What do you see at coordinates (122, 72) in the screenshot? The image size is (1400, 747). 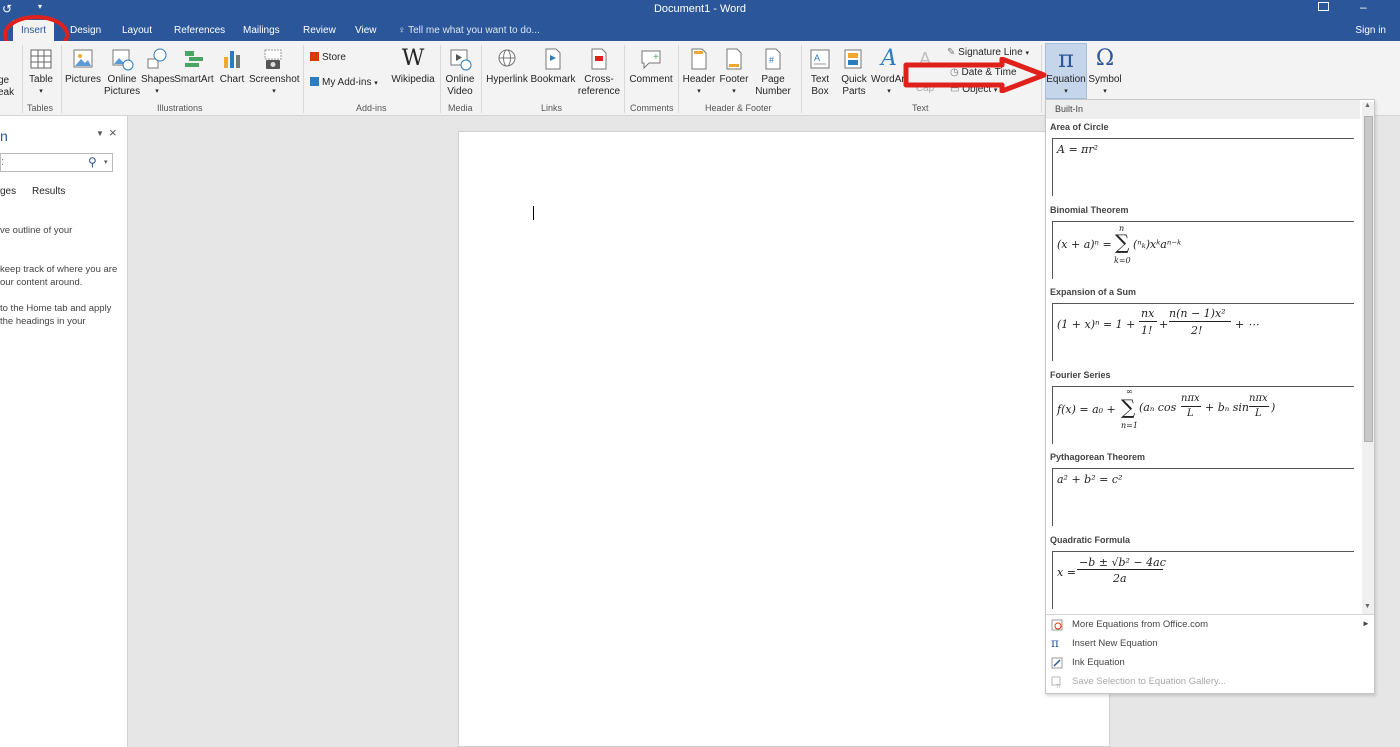 I see `online-pictures-button: Online Pictures` at bounding box center [122, 72].